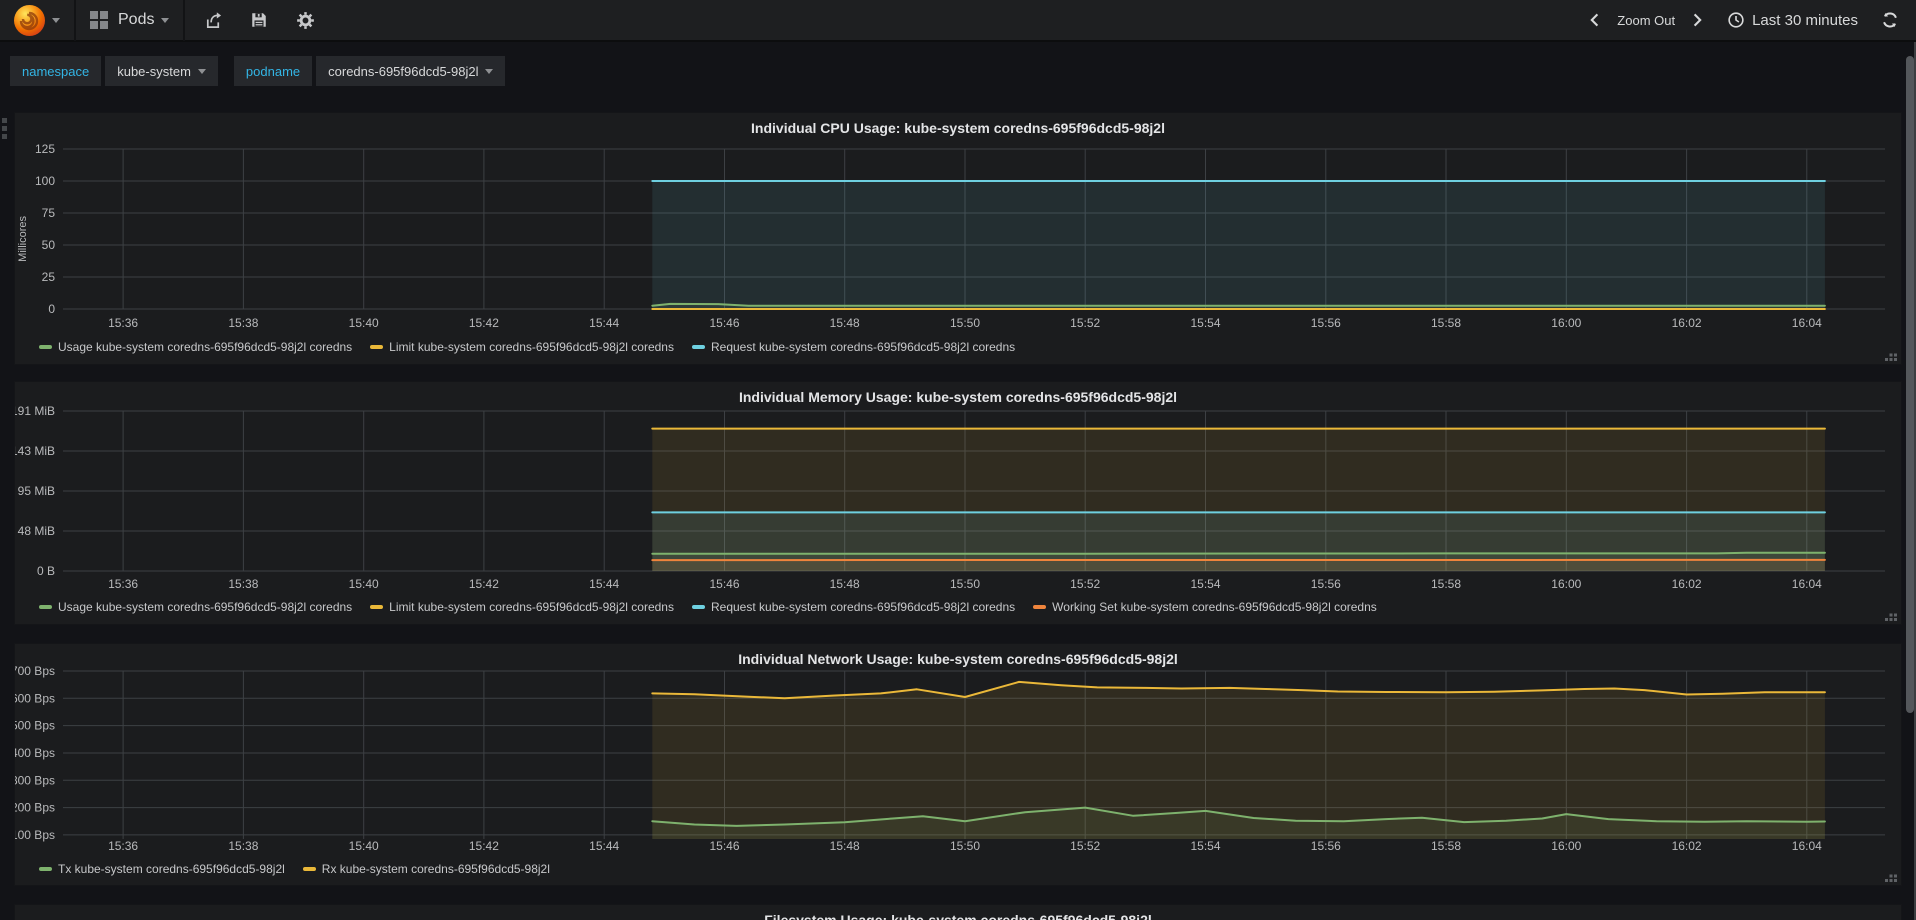 The width and height of the screenshot is (1916, 920). Describe the element at coordinates (1807, 584) in the screenshot. I see `svg-text: 16:04` at that location.